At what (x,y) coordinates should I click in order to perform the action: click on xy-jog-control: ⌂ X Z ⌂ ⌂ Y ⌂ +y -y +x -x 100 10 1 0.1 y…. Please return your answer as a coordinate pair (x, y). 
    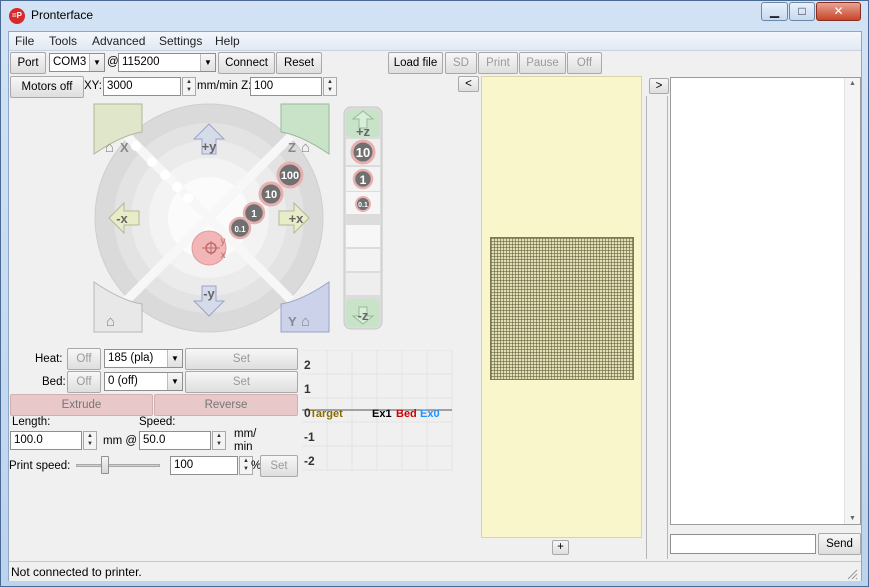
    Looking at the image, I should click on (211, 218).